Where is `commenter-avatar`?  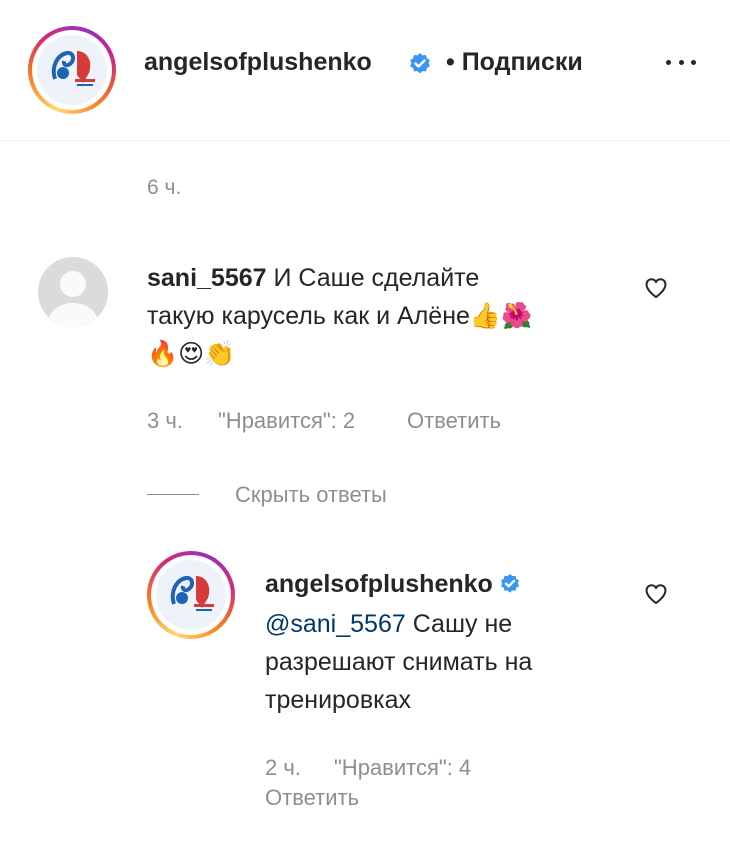
commenter-avatar is located at coordinates (73, 292).